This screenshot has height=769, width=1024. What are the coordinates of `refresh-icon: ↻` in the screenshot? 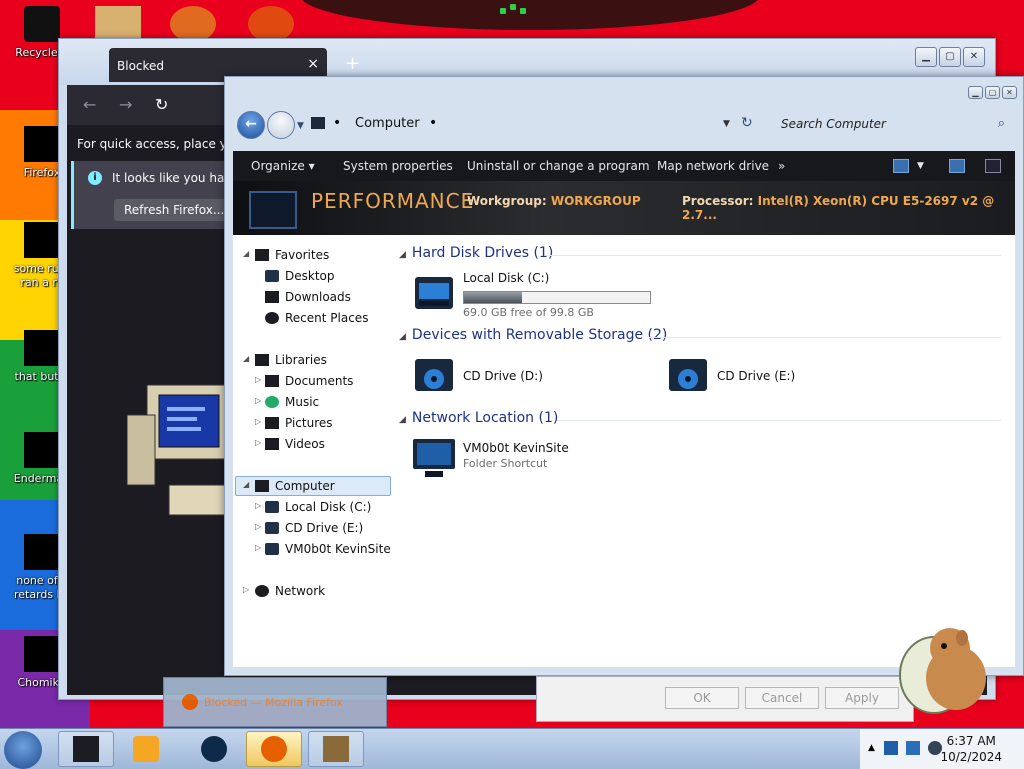 It's located at (747, 123).